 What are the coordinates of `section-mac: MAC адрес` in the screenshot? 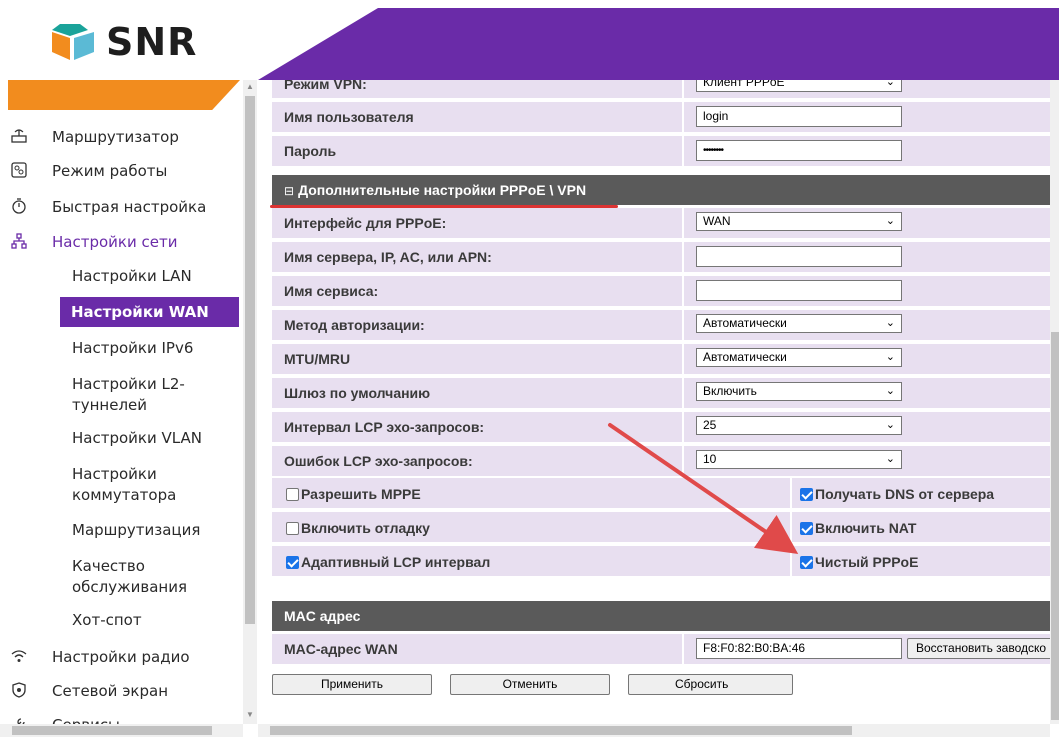 It's located at (661, 616).